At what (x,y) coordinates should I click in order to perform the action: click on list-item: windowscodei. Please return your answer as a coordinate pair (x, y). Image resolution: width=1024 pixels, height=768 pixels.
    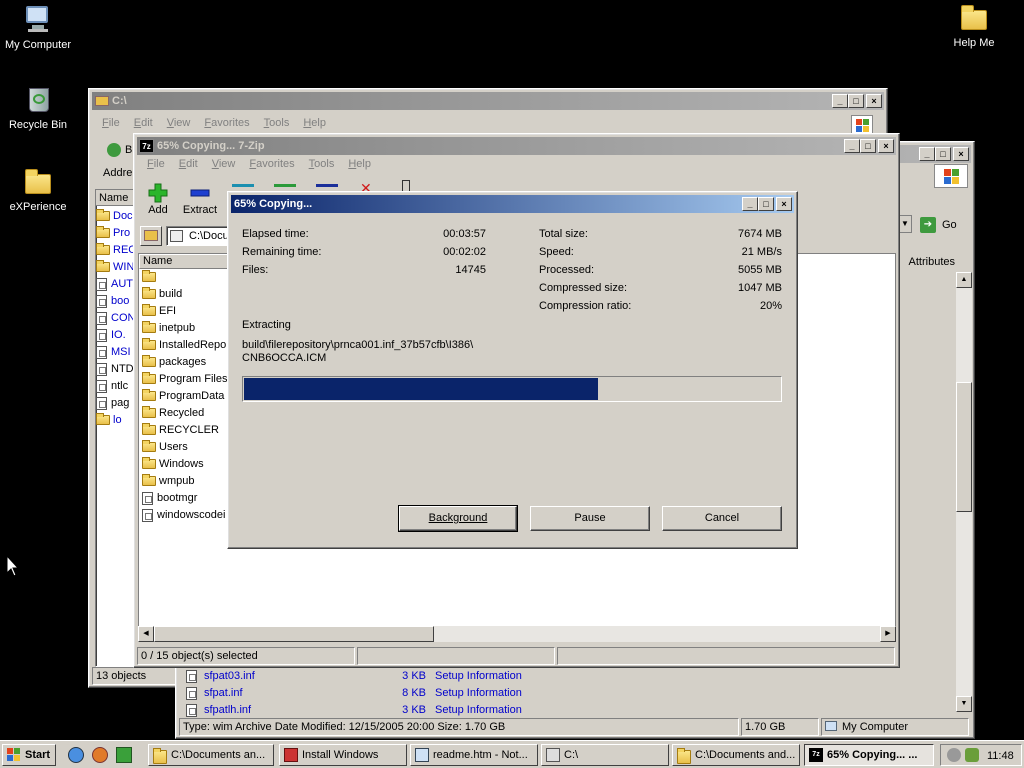
    Looking at the image, I should click on (187, 515).